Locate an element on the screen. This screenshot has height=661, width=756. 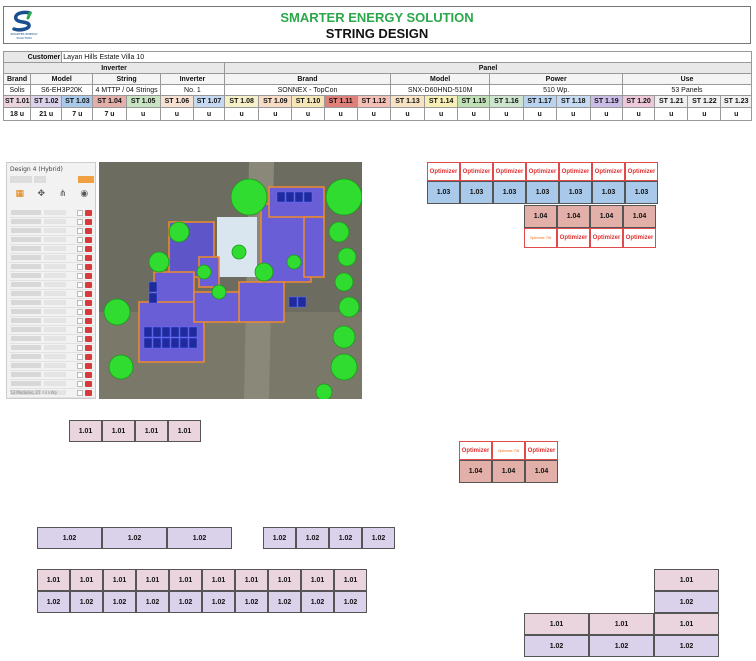
string-count-2: 21 u is located at coordinates (46, 114).